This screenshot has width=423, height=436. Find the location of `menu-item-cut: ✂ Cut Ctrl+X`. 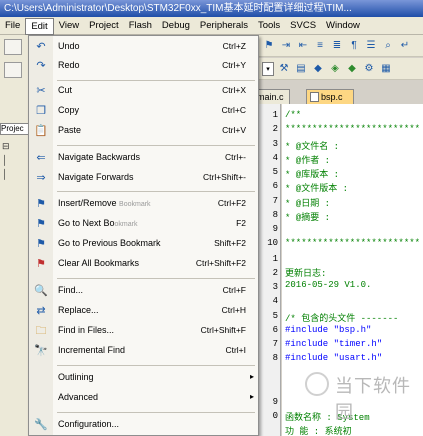

menu-item-cut: ✂ Cut Ctrl+X is located at coordinates (143, 91).